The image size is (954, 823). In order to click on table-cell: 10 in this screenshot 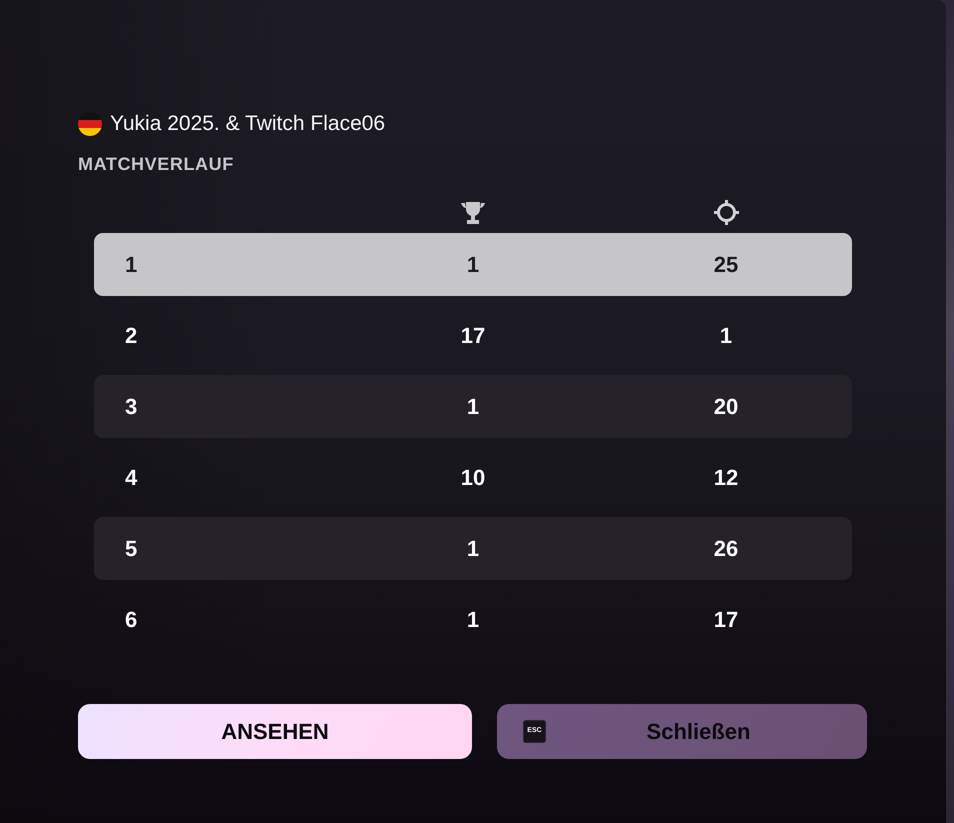, I will do `click(473, 477)`.